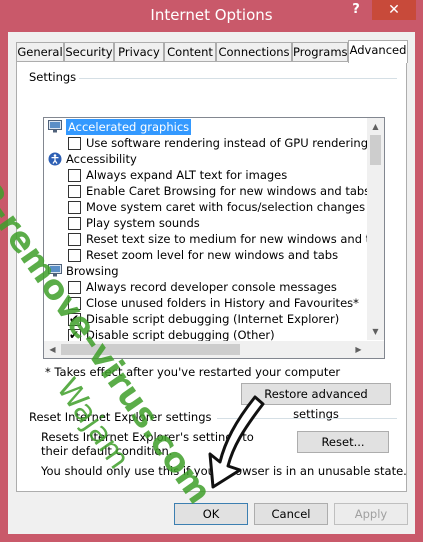 The image size is (423, 542). What do you see at coordinates (120, 417) in the screenshot?
I see `reset-group-label: Reset Internet Explorer settings` at bounding box center [120, 417].